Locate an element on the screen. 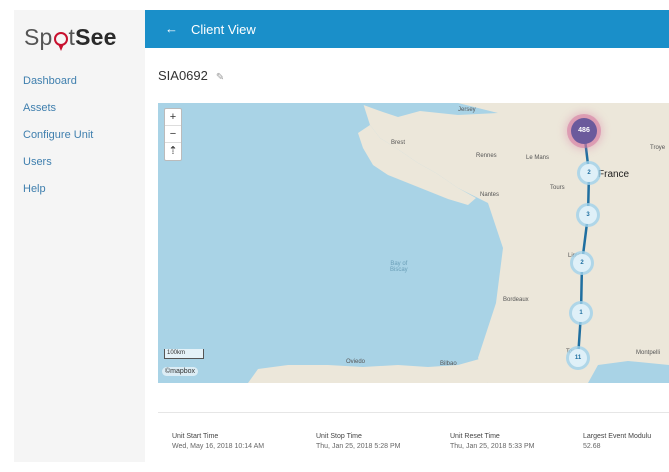 The height and width of the screenshot is (472, 669). map-label-oviedo: Oviedo is located at coordinates (356, 362).